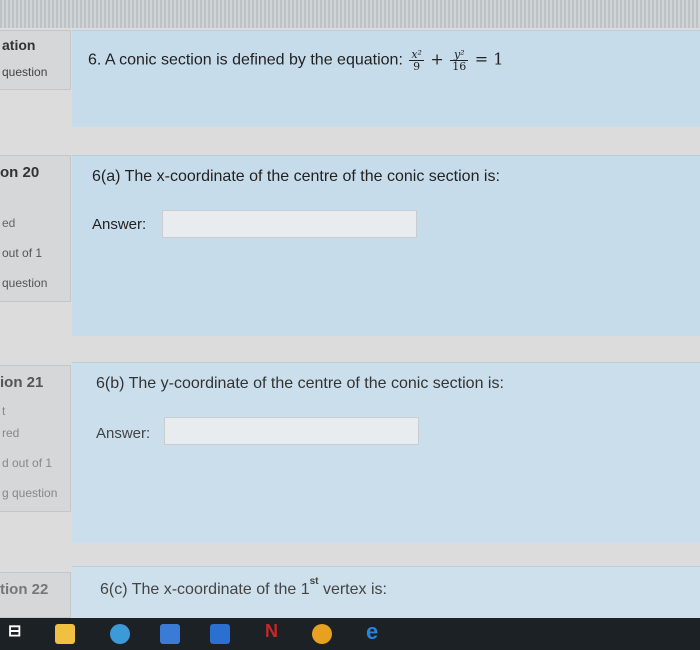 This screenshot has width=700, height=650. Describe the element at coordinates (437, 59) in the screenshot. I see `plus-sign: +` at that location.